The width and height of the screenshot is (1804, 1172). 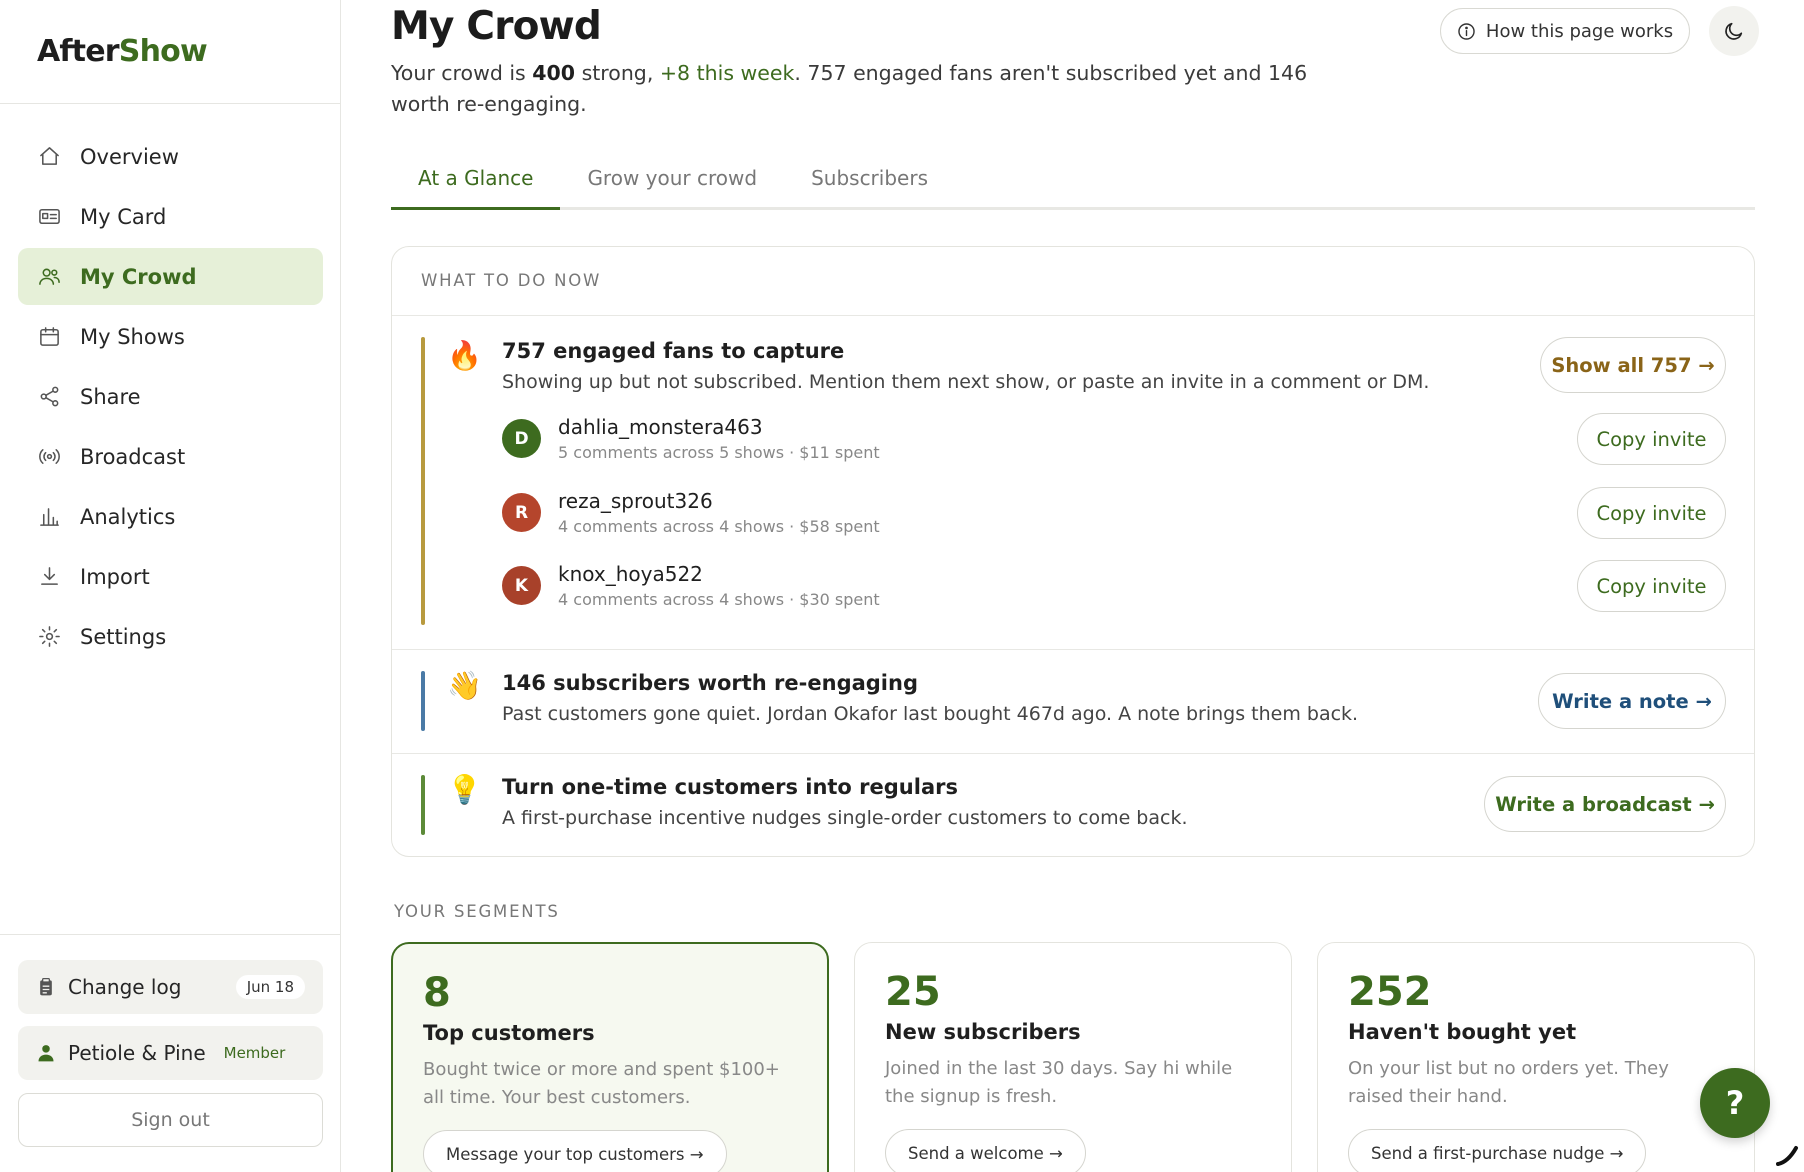 What do you see at coordinates (123, 636) in the screenshot?
I see `sidebar-item-label: Settings` at bounding box center [123, 636].